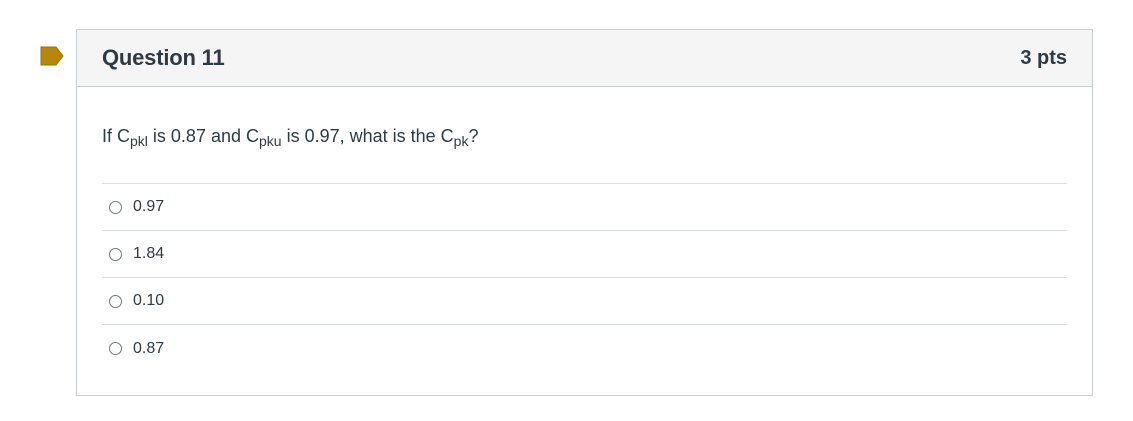 This screenshot has width=1133, height=421. What do you see at coordinates (116, 136) in the screenshot?
I see `question-text-part: If C` at bounding box center [116, 136].